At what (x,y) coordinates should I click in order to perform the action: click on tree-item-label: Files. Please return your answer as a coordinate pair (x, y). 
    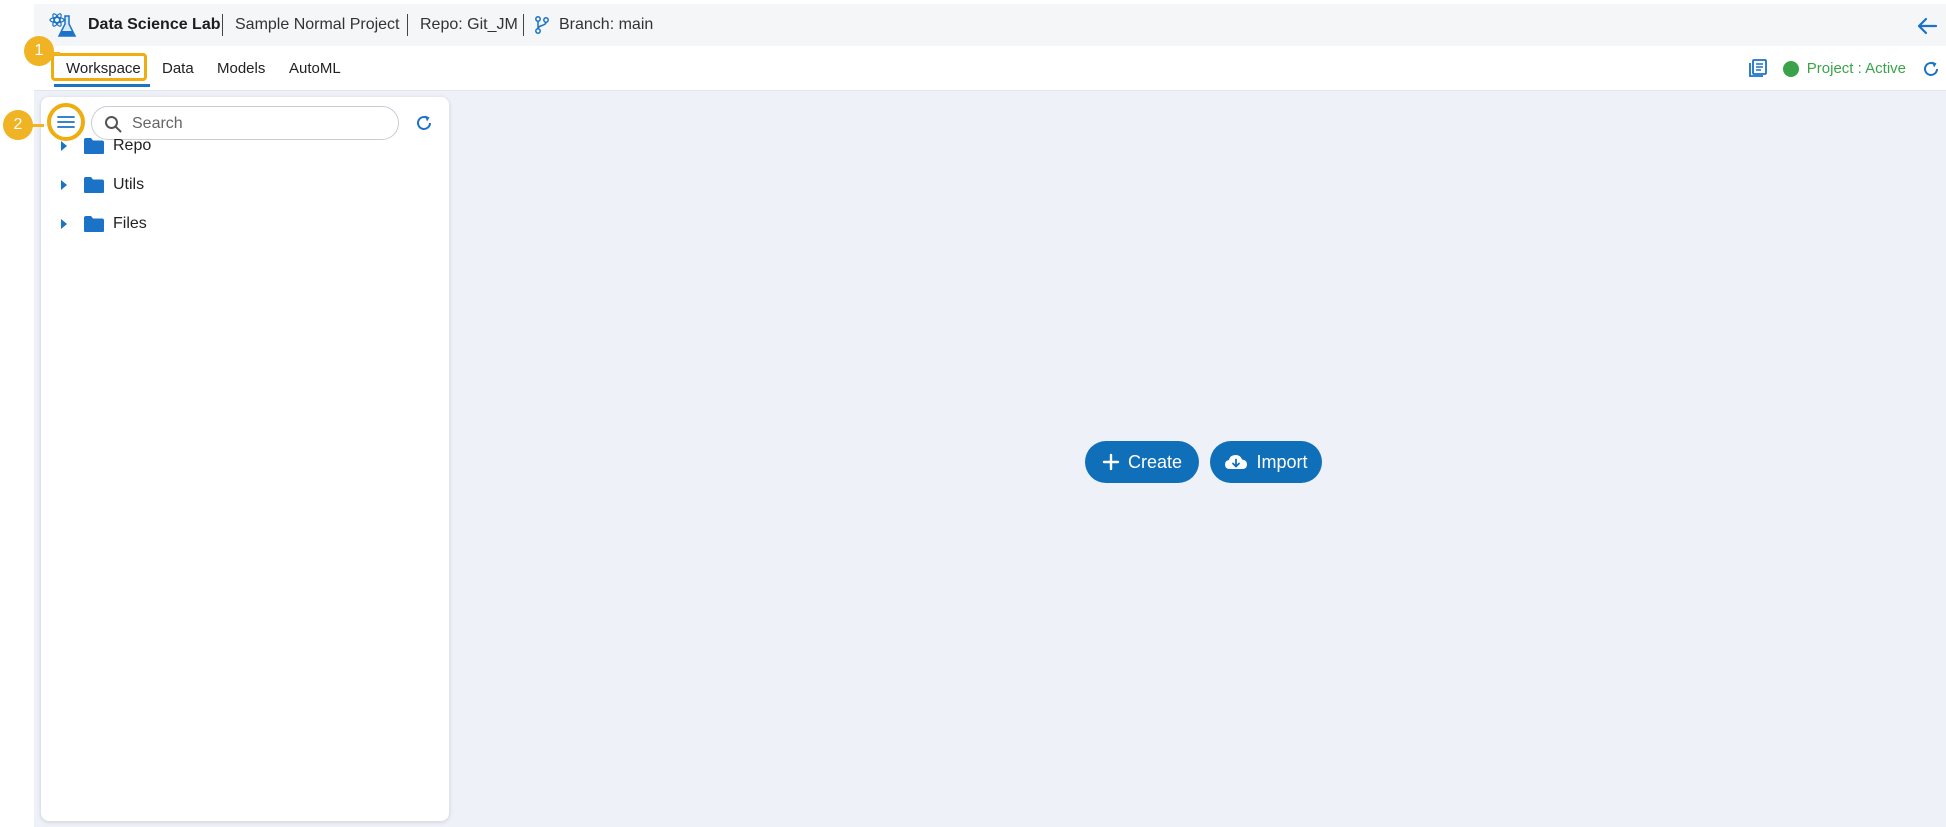
    Looking at the image, I should click on (130, 223).